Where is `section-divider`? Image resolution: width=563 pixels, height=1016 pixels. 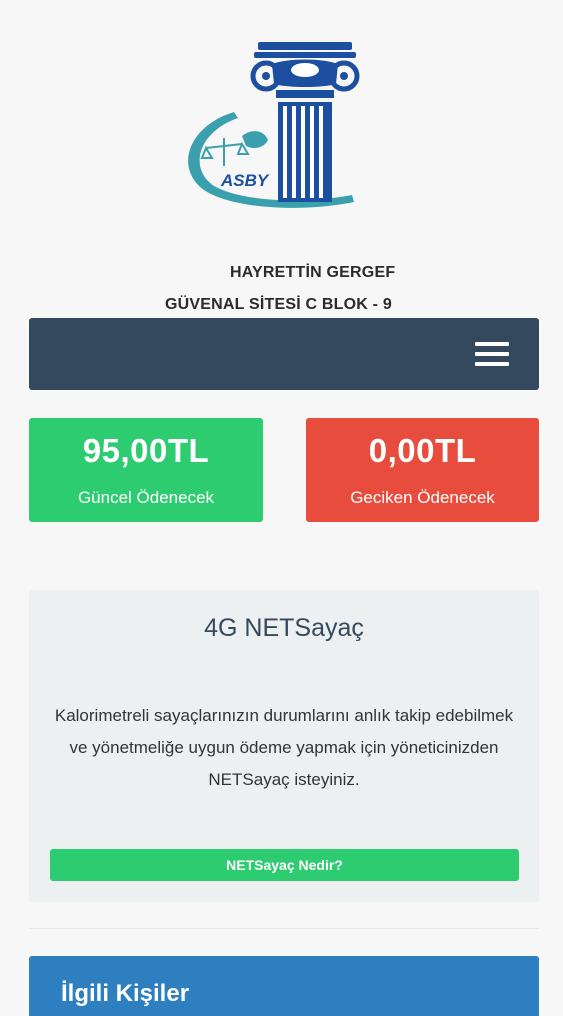
section-divider is located at coordinates (284, 928).